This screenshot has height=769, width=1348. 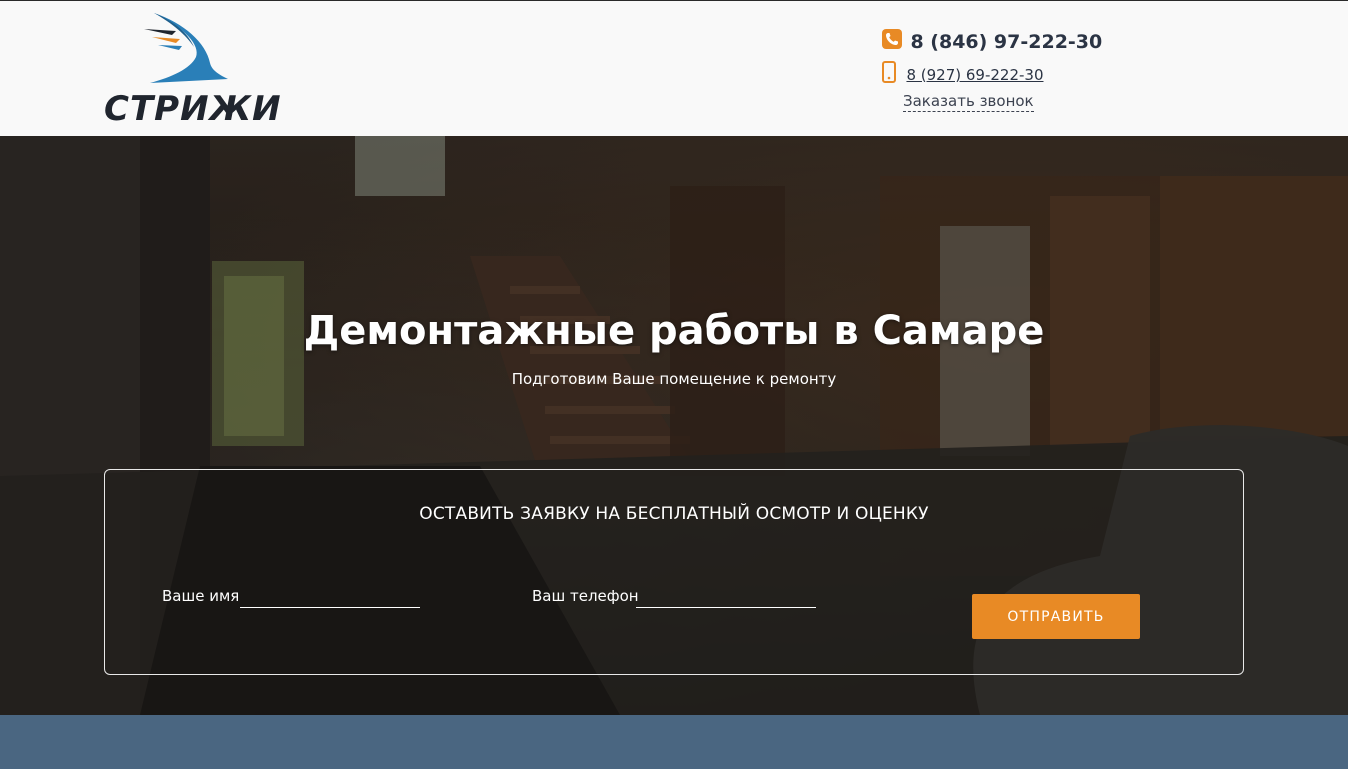 I want to click on phone-icon, so click(x=892, y=41).